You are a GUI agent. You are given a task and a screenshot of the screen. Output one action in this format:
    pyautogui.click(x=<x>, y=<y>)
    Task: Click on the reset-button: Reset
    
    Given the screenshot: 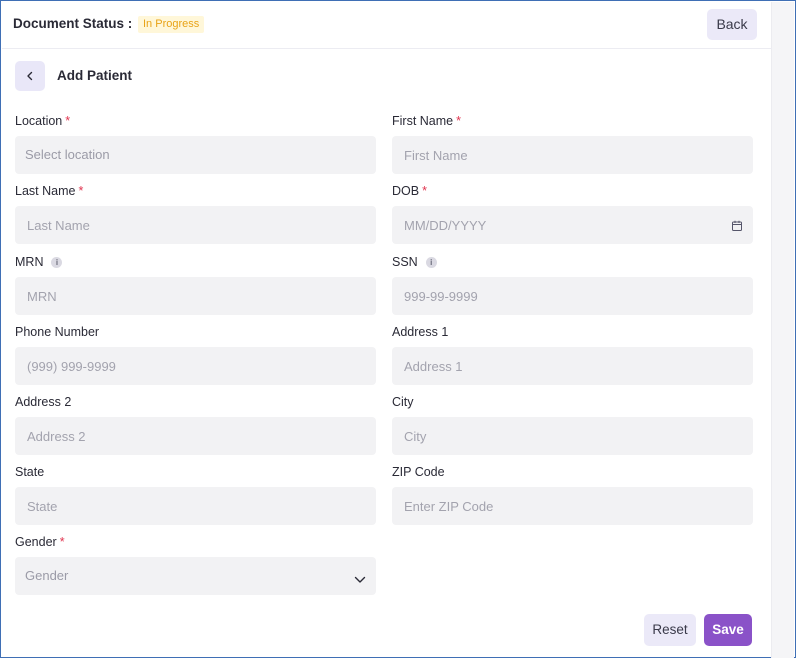 What is the action you would take?
    pyautogui.click(x=670, y=630)
    